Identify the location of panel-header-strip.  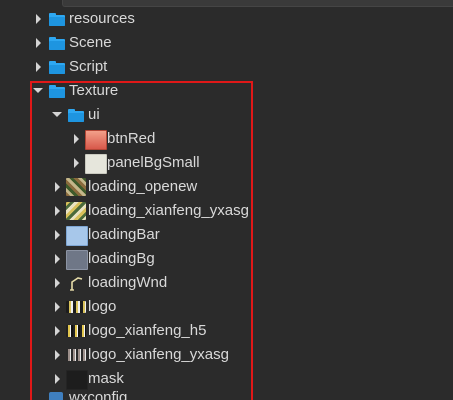
(257, 3).